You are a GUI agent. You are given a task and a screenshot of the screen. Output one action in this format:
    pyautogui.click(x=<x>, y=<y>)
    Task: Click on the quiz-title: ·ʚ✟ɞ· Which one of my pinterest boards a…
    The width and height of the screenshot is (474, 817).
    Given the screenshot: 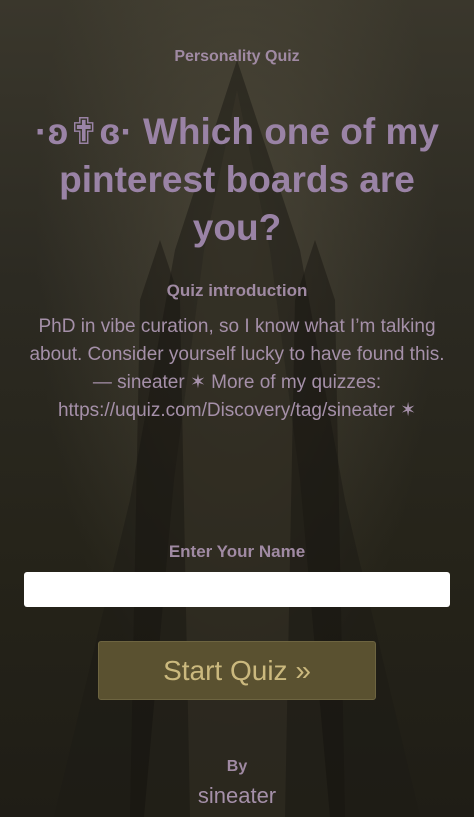 What is the action you would take?
    pyautogui.click(x=237, y=179)
    